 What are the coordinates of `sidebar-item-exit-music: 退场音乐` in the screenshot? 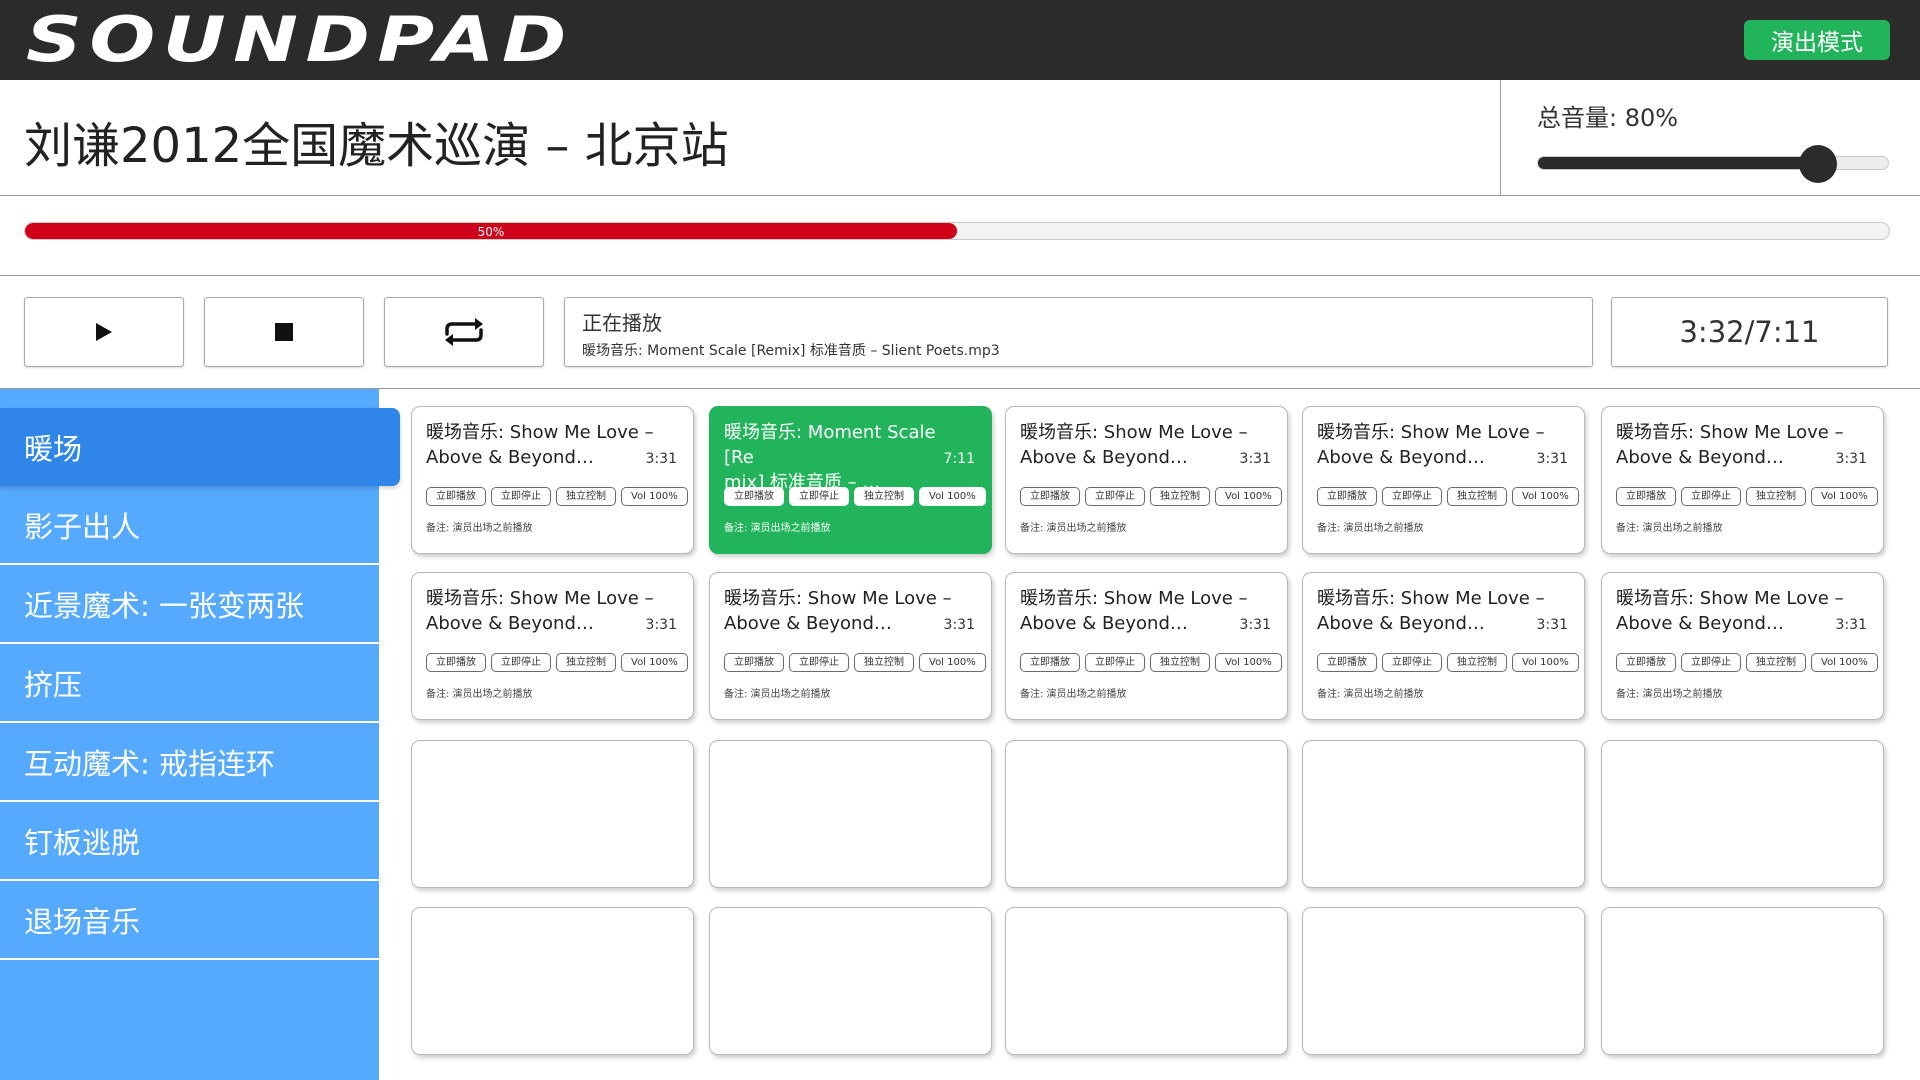 It's located at (189, 921).